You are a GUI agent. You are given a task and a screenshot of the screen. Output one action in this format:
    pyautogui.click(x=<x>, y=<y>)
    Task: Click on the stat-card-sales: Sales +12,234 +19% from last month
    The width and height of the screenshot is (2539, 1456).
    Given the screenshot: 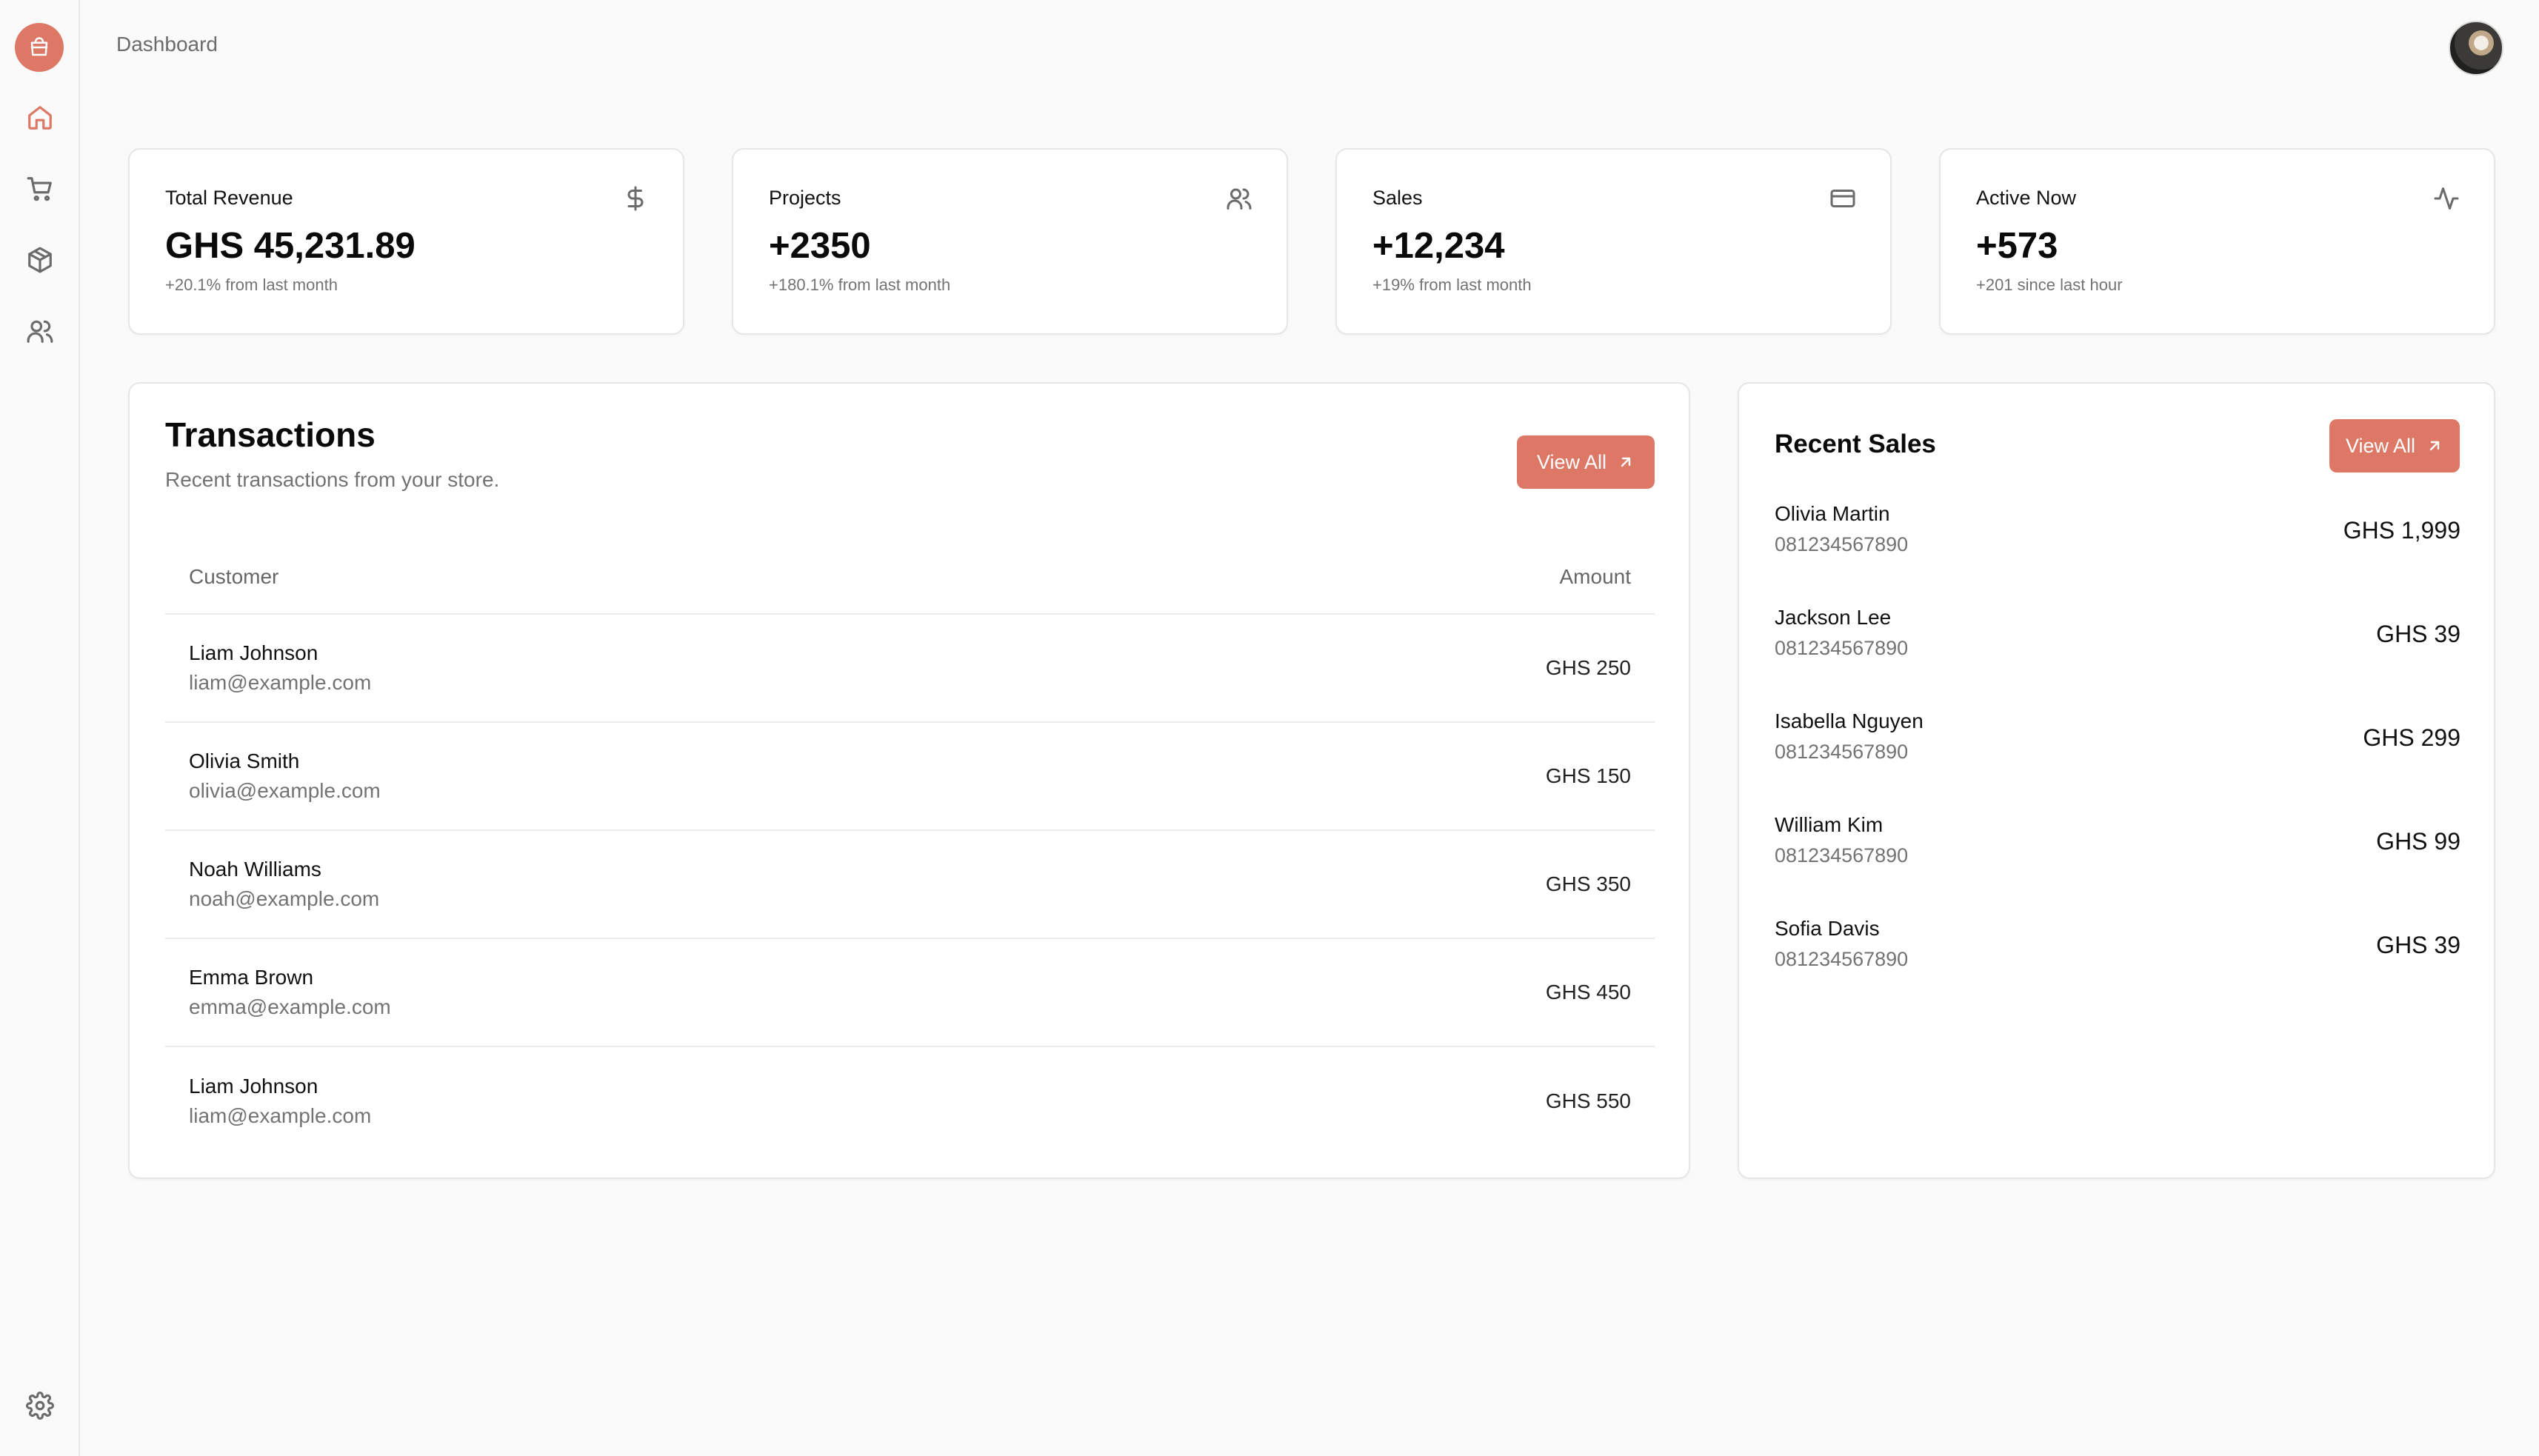 What is the action you would take?
    pyautogui.click(x=1613, y=241)
    